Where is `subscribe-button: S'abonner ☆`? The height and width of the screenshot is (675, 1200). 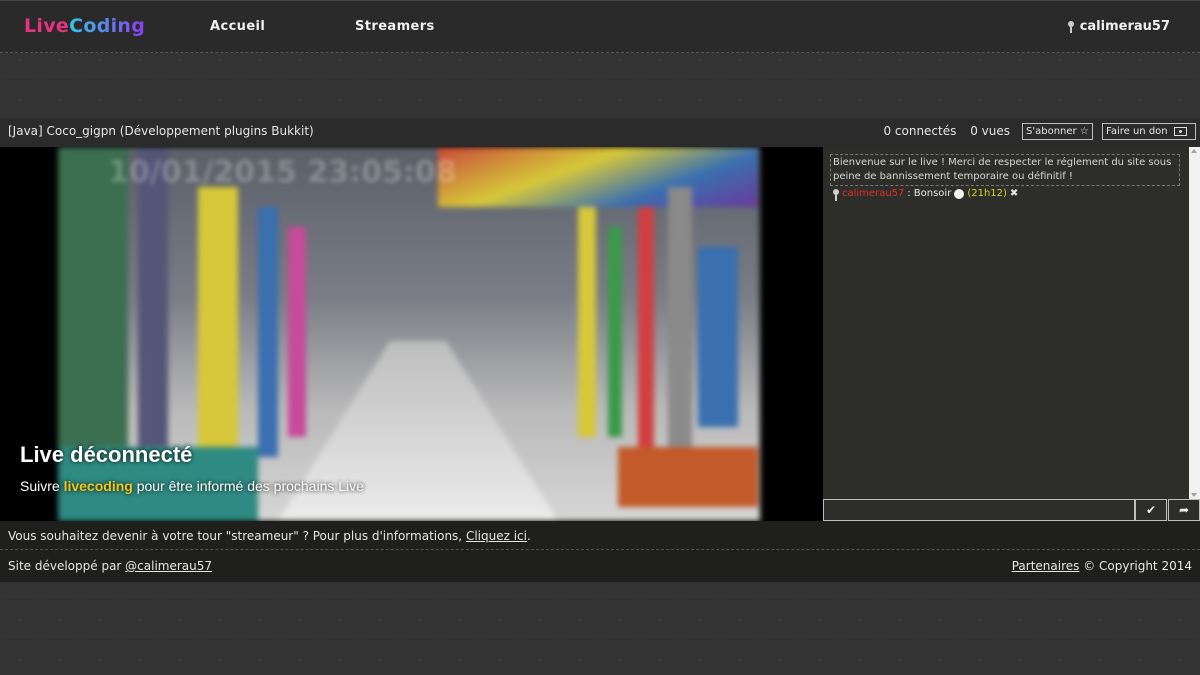
subscribe-button: S'abonner ☆ is located at coordinates (1057, 131).